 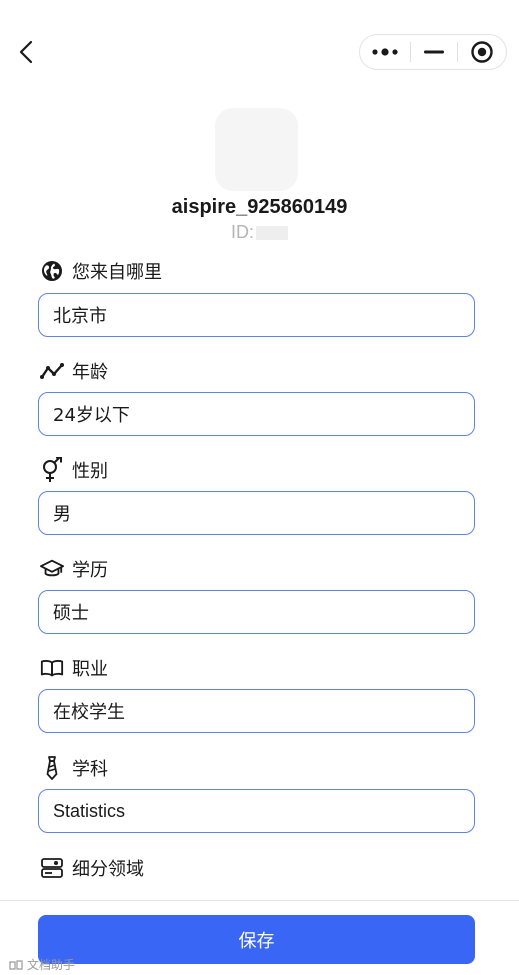 I want to click on field-label-gender: 性别, so click(x=74, y=470).